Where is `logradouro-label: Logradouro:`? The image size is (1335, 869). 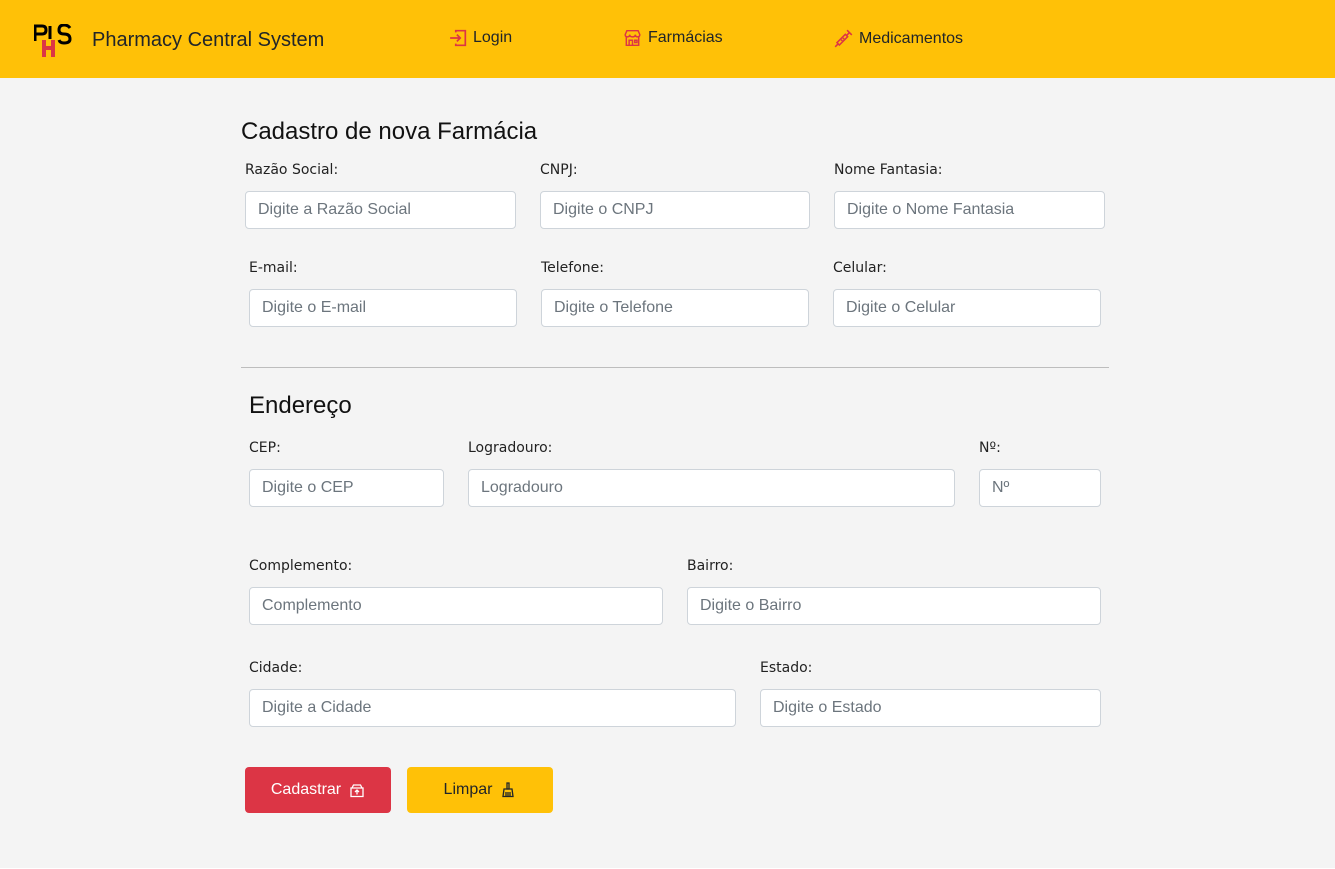
logradouro-label: Logradouro: is located at coordinates (510, 448).